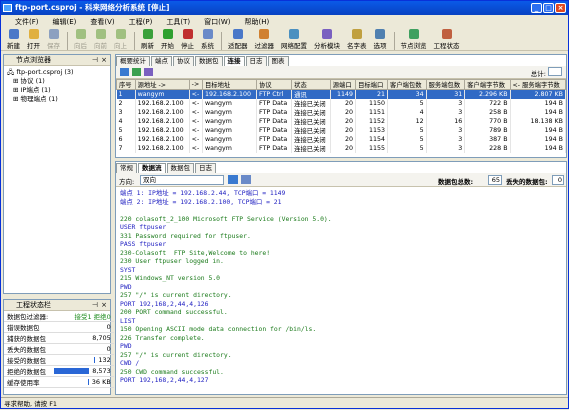  What do you see at coordinates (209, 61) in the screenshot?
I see `tab-top_tabs-3: 数据包` at bounding box center [209, 61].